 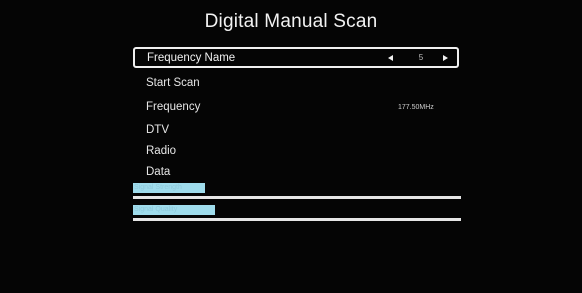 What do you see at coordinates (421, 57) in the screenshot?
I see `frequency-name-value: 5` at bounding box center [421, 57].